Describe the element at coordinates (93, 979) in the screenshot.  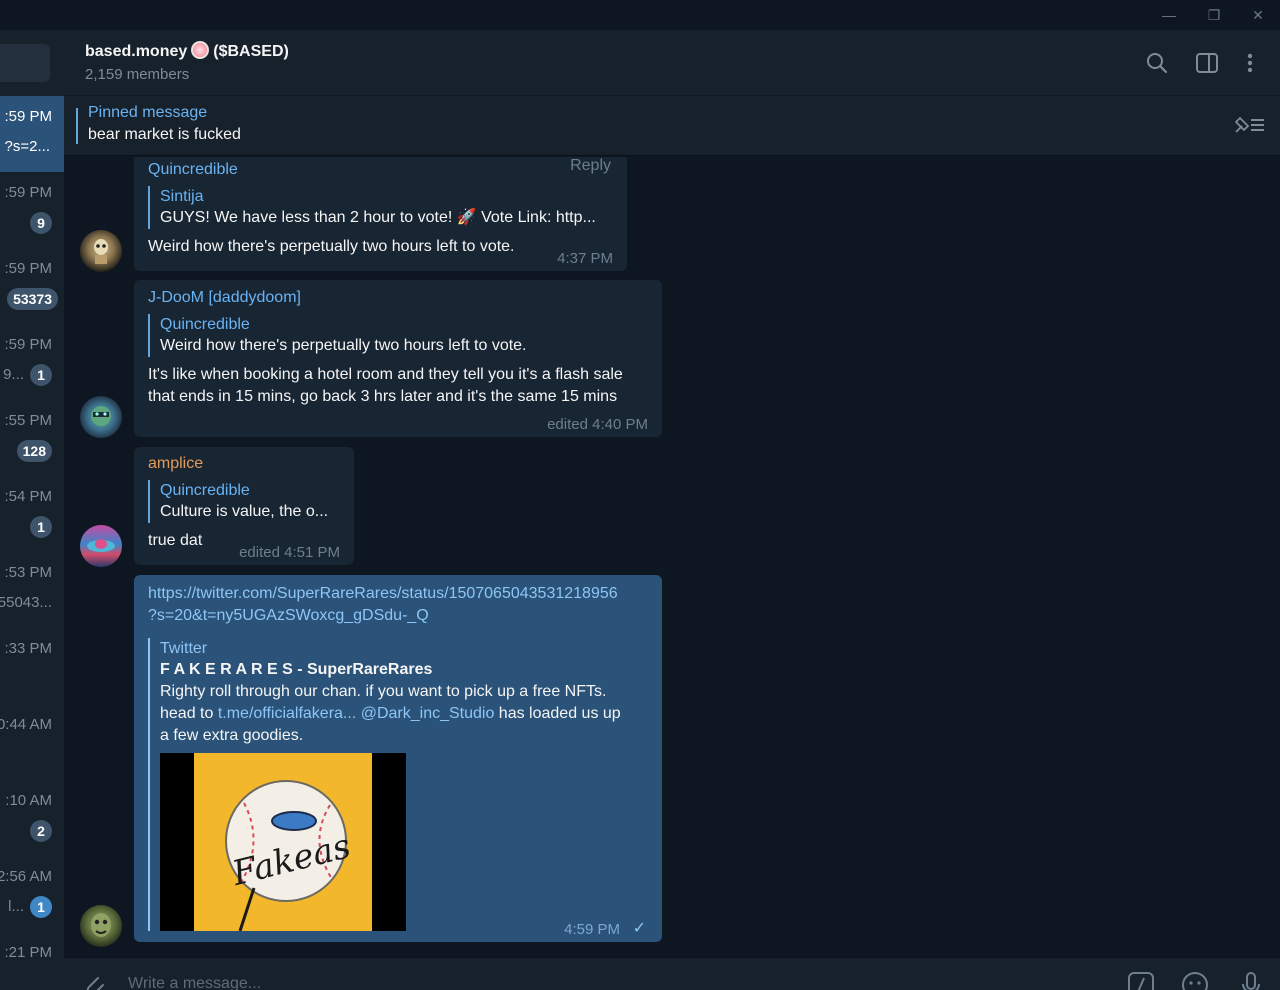
I see `attach-icon` at that location.